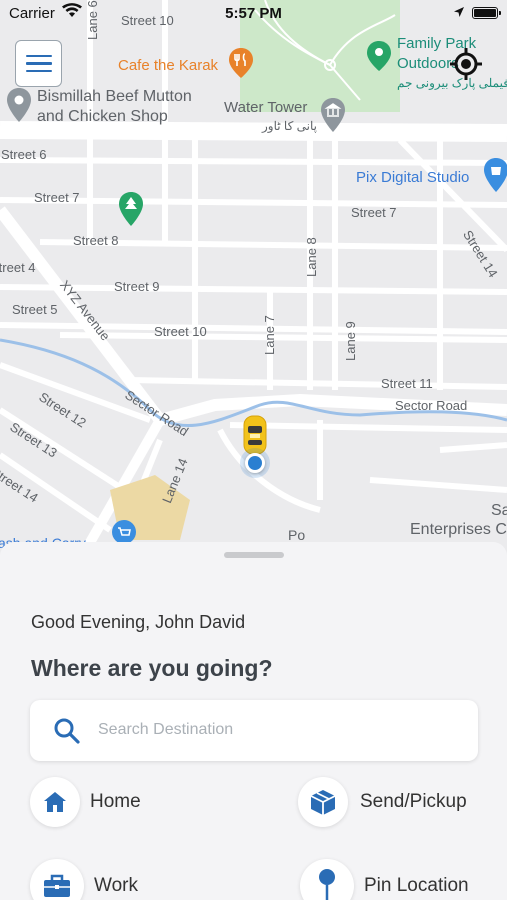 This screenshot has width=507, height=900. I want to click on my-location-button, so click(466, 64).